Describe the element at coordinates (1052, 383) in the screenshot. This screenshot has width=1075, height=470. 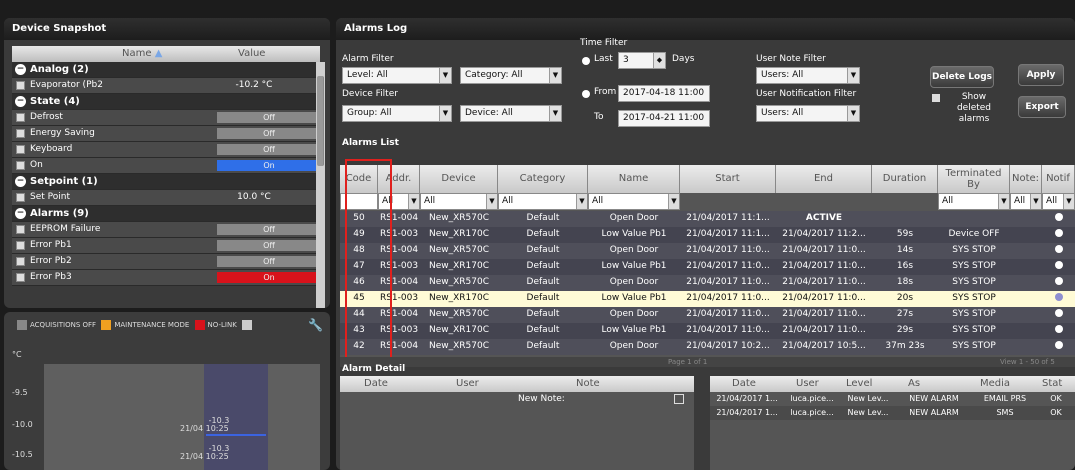
I see `notif-stat-header: Stat` at that location.